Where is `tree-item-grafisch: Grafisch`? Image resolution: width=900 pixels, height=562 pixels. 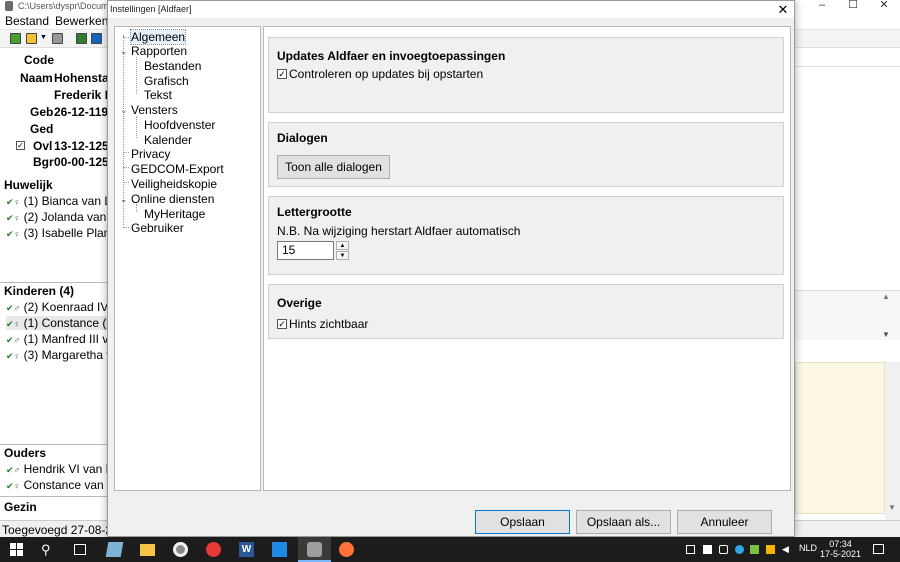
tree-item-grafisch: Grafisch is located at coordinates (166, 81).